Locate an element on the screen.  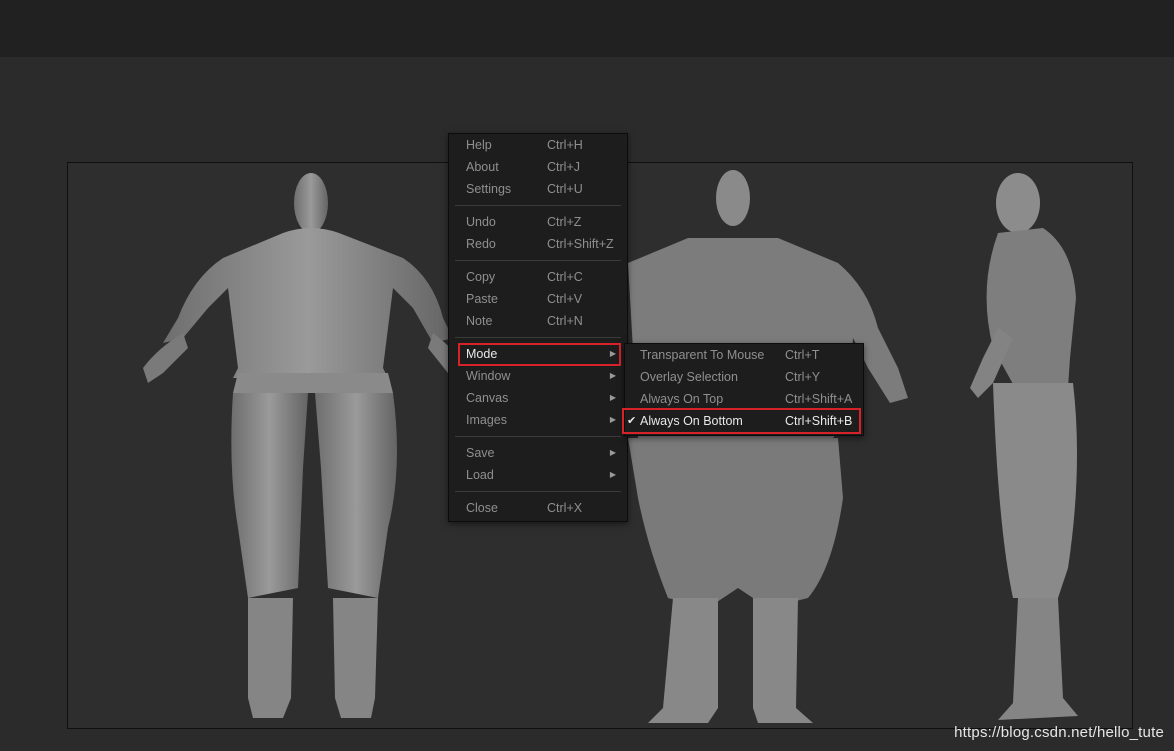
menu-item-label: Redo is located at coordinates (481, 244).